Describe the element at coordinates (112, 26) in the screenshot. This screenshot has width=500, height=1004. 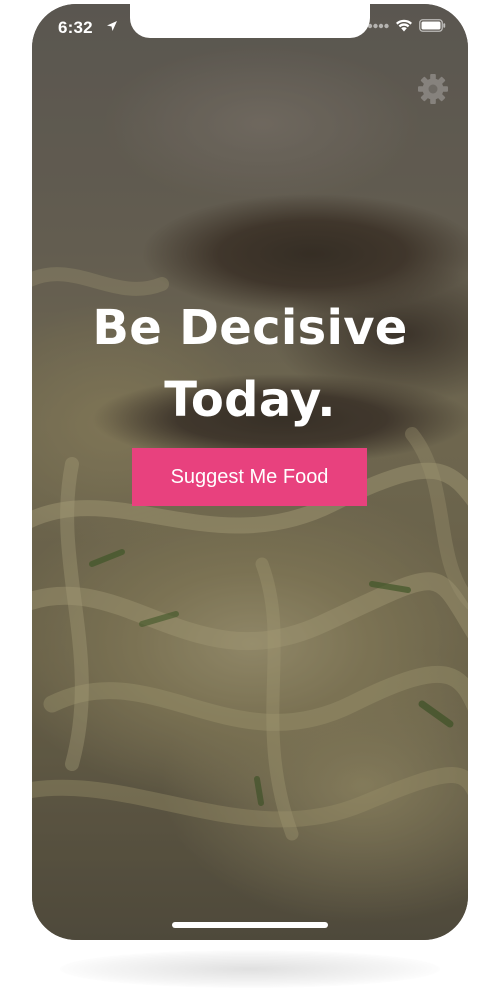
I see `location-arrow-icon` at that location.